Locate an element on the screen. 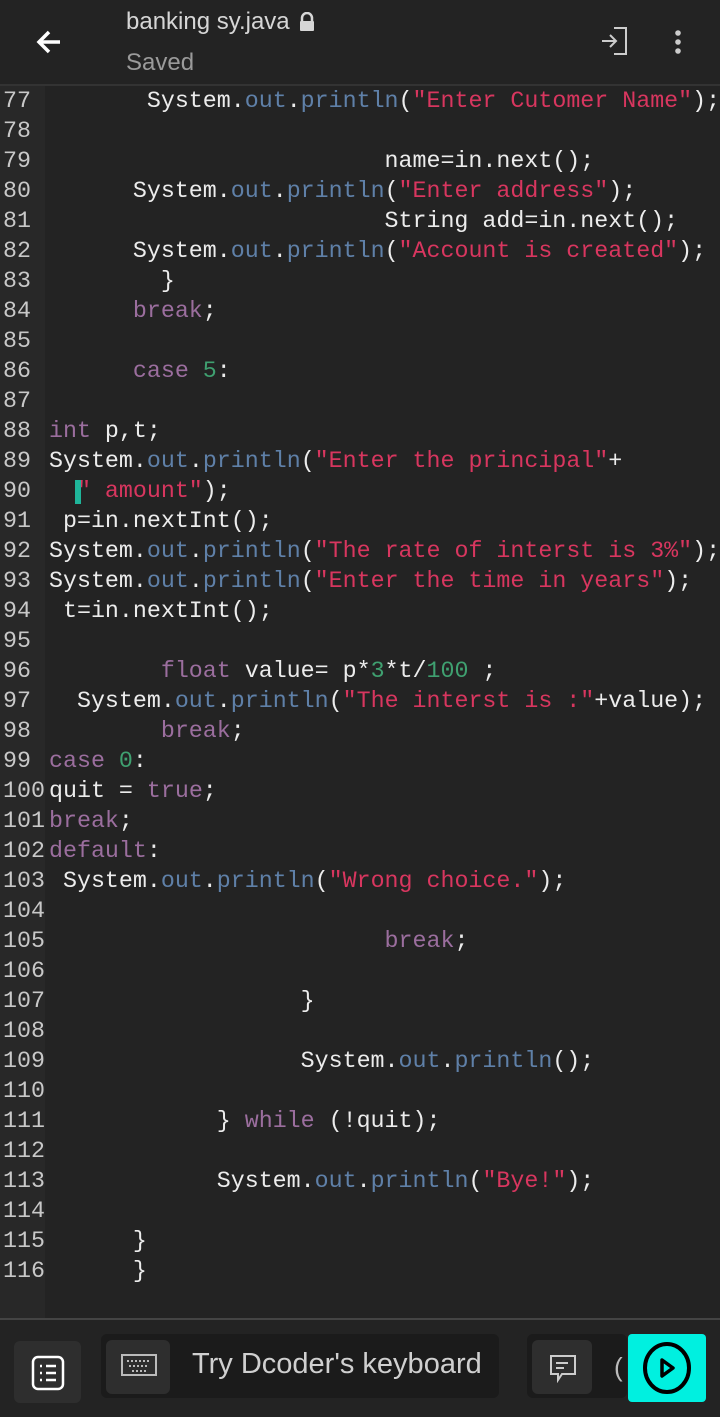 This screenshot has height=1417, width=720. code-text: System.out.println("Bye!"); is located at coordinates (322, 1181).